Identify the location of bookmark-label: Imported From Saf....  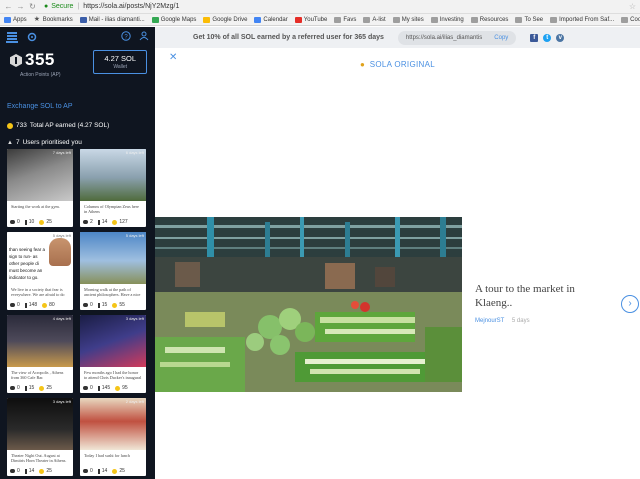
(587, 19).